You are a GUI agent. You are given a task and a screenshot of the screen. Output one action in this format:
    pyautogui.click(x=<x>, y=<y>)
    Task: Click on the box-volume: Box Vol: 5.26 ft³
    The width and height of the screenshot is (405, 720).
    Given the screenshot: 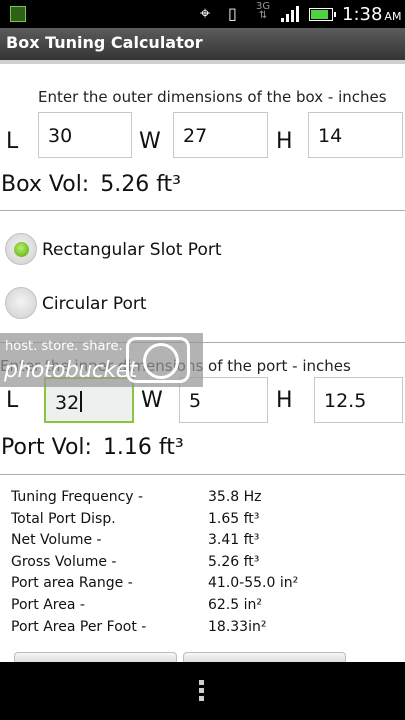 What is the action you would take?
    pyautogui.click(x=91, y=184)
    